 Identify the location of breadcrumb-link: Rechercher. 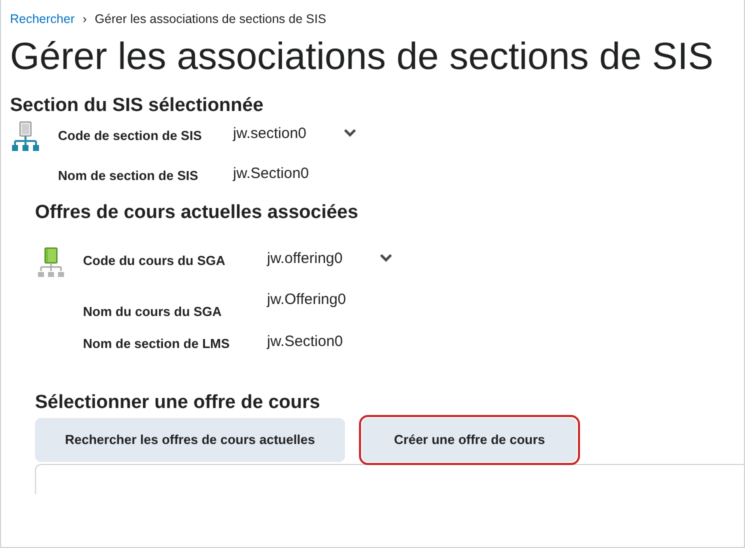
(42, 19).